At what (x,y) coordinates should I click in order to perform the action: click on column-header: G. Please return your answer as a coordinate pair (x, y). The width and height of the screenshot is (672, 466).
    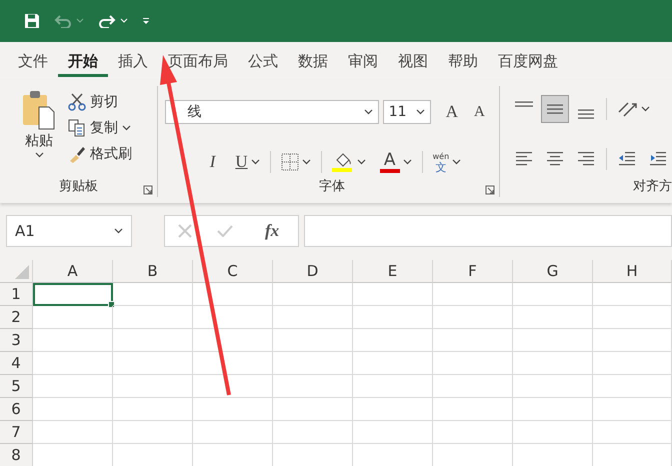
    Looking at the image, I should click on (553, 271).